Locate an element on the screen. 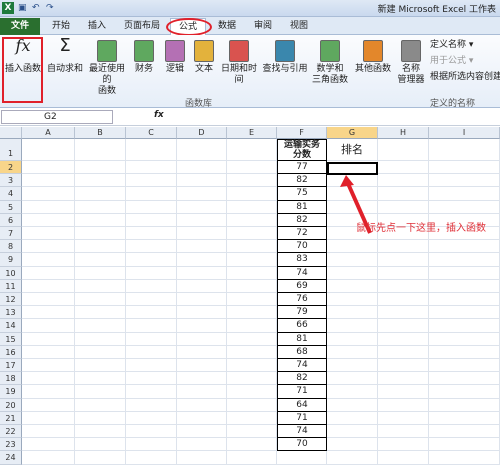 This screenshot has height=465, width=500. cell-B3 is located at coordinates (100, 181).